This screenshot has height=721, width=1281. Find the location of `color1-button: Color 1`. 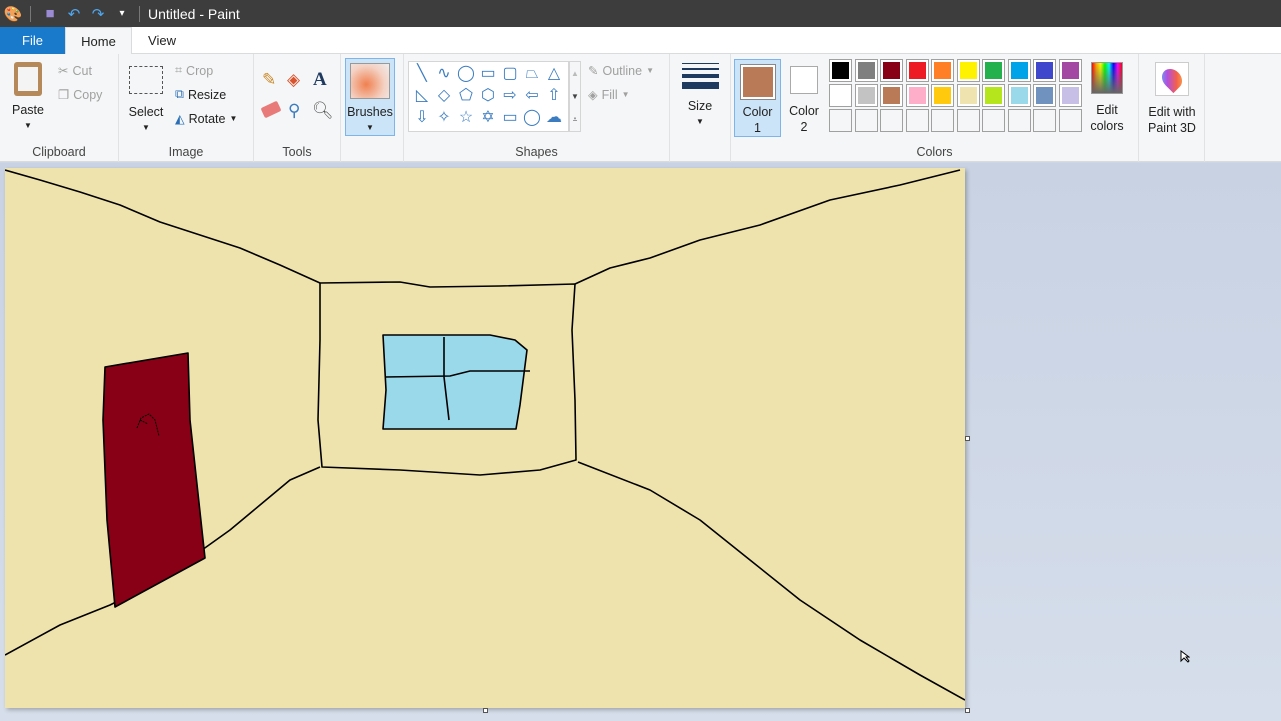

color1-button: Color 1 is located at coordinates (757, 98).